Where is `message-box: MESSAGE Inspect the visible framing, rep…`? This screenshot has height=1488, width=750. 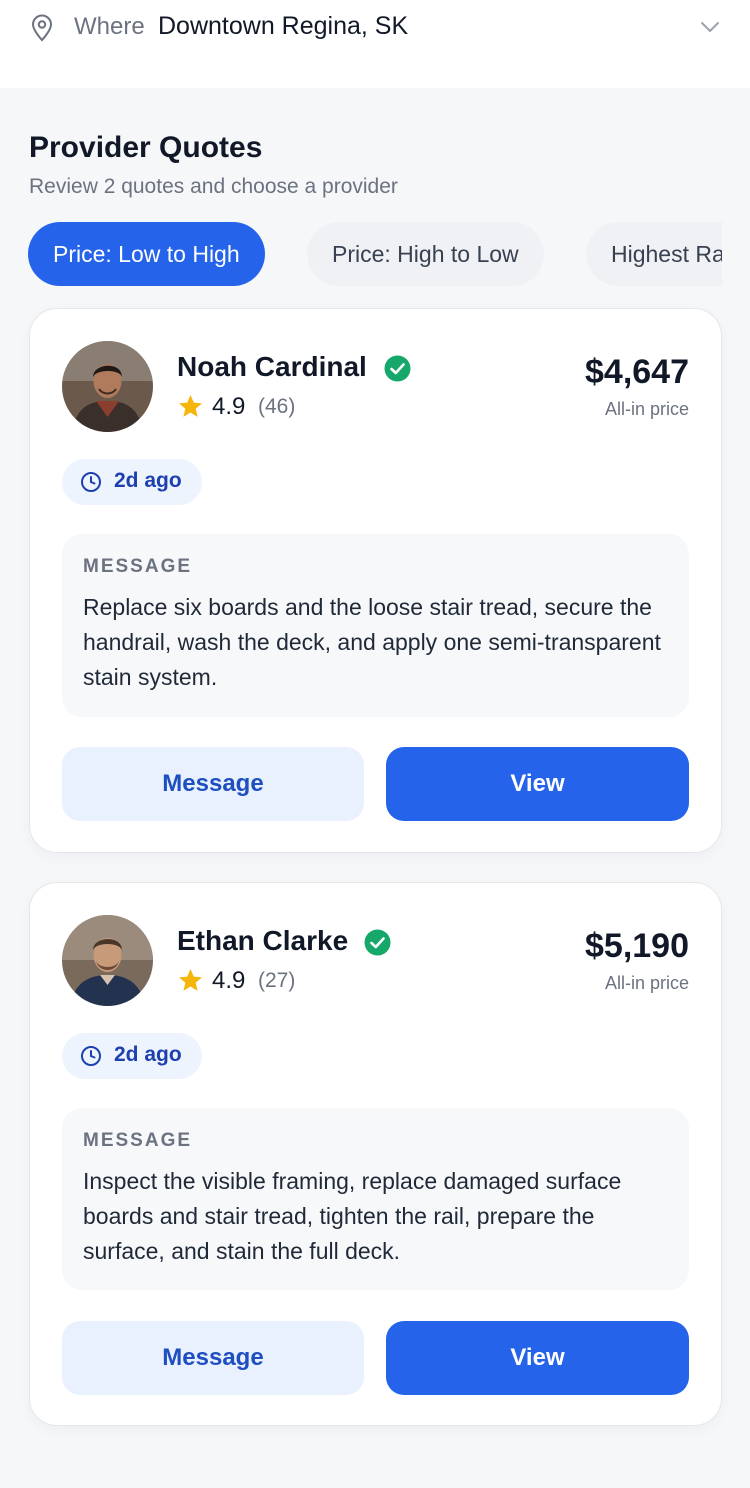
message-box: MESSAGE Inspect the visible framing, rep… is located at coordinates (375, 1199).